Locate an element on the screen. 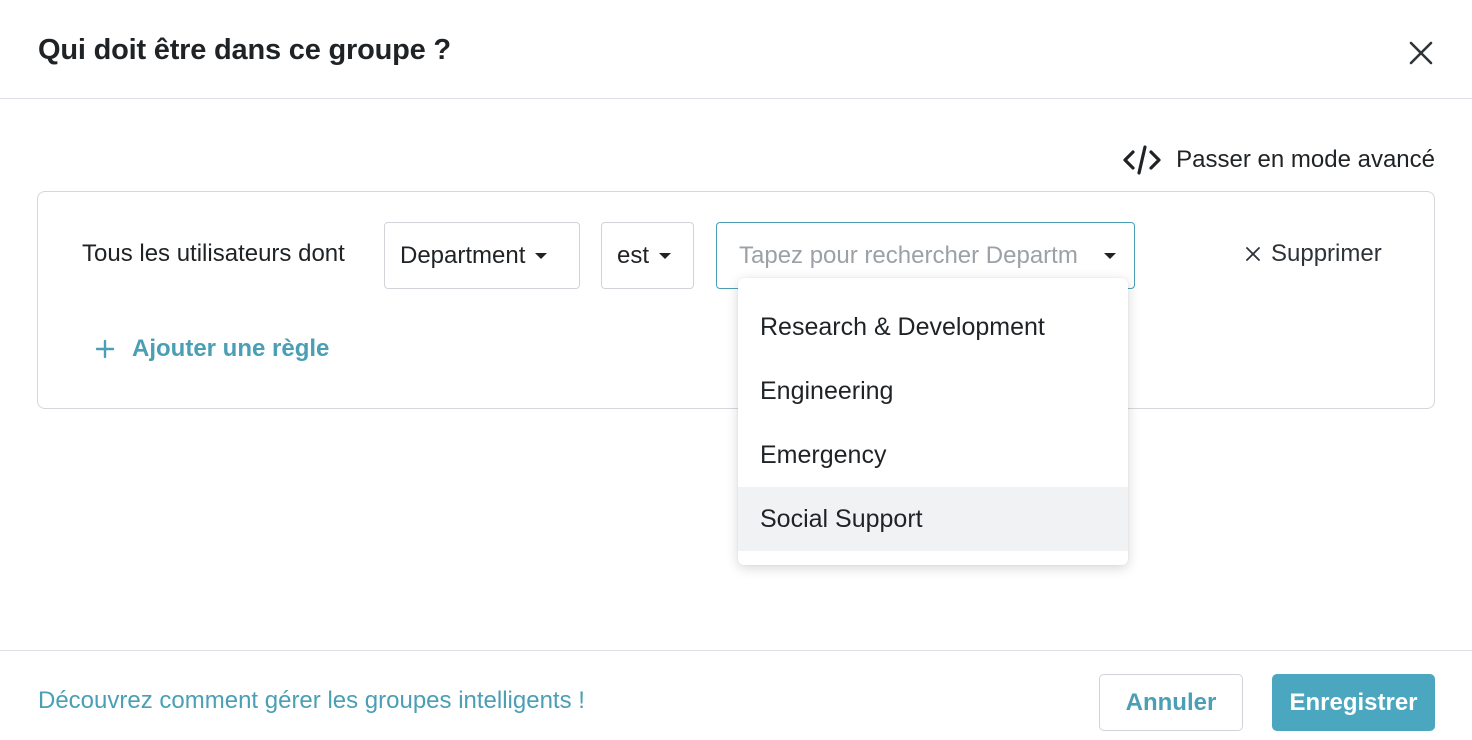  add-rule-label: Ajouter une règle is located at coordinates (231, 348).